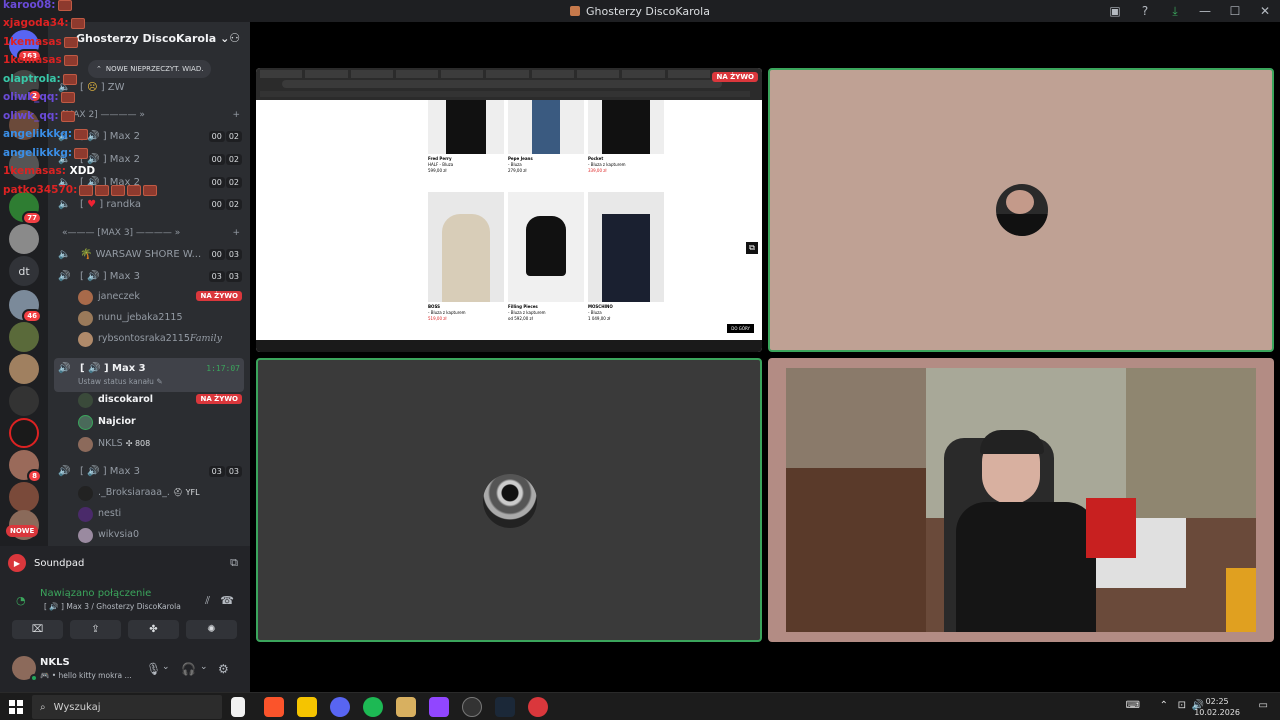 The image size is (1280, 720). Describe the element at coordinates (149, 87) in the screenshot. I see `channel-zw: 🔈 [ ☹ ] ZW` at that location.